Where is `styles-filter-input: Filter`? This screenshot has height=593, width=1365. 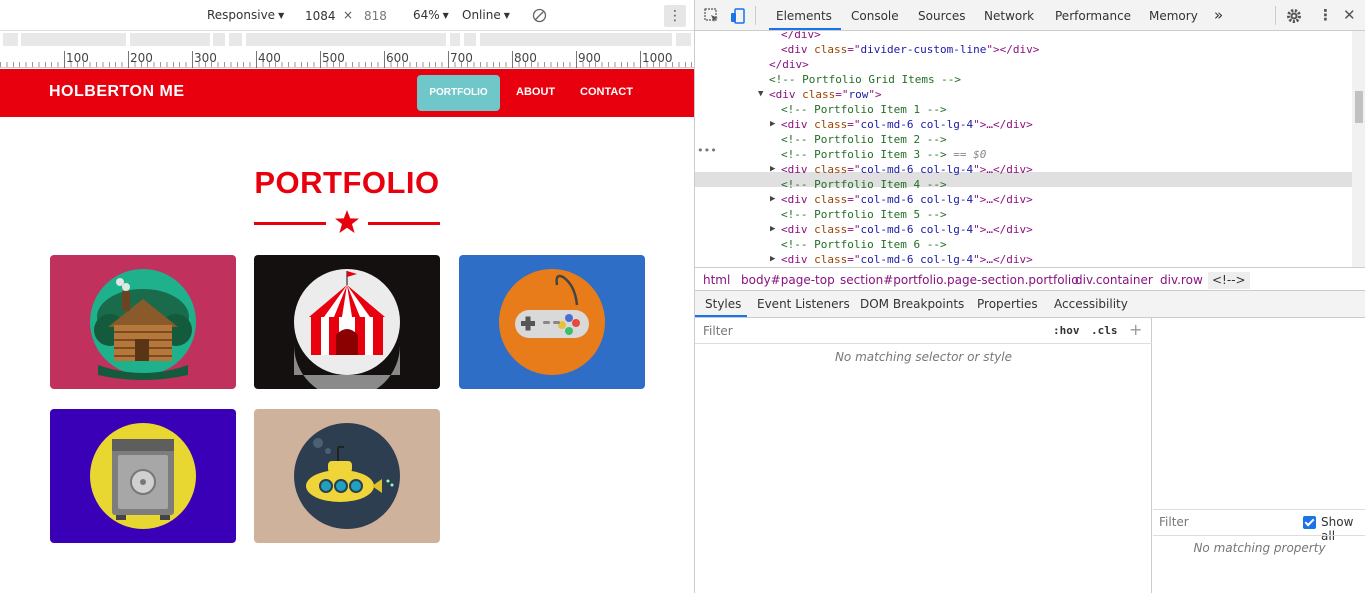 styles-filter-input: Filter is located at coordinates (870, 331).